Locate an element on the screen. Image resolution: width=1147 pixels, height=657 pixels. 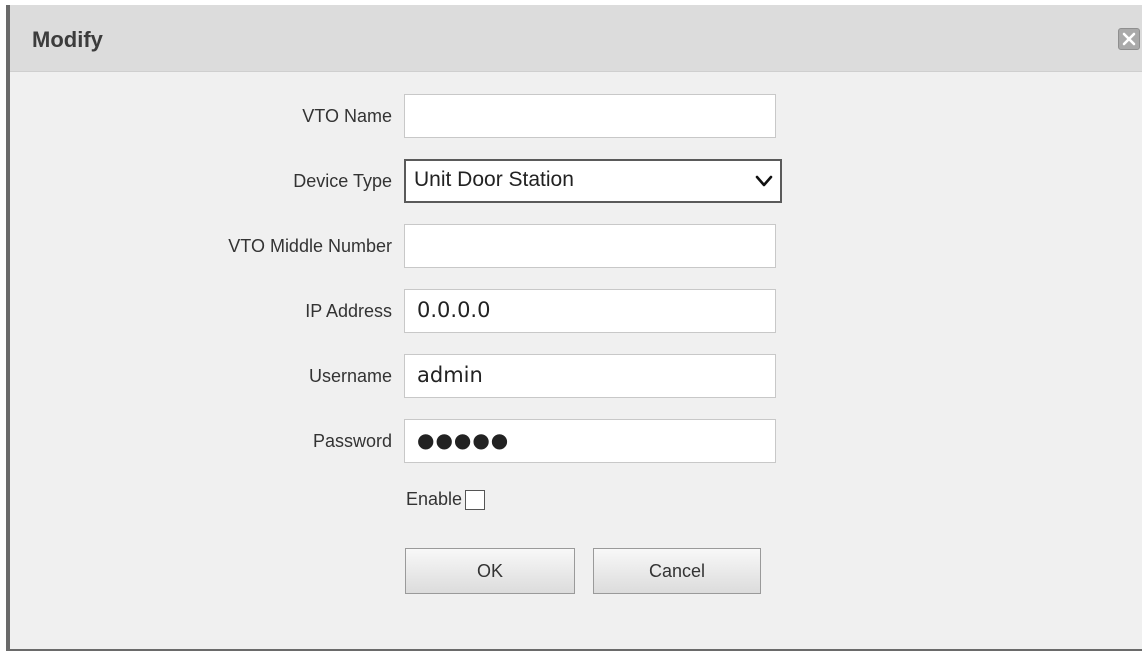
ok-button: OK is located at coordinates (490, 571).